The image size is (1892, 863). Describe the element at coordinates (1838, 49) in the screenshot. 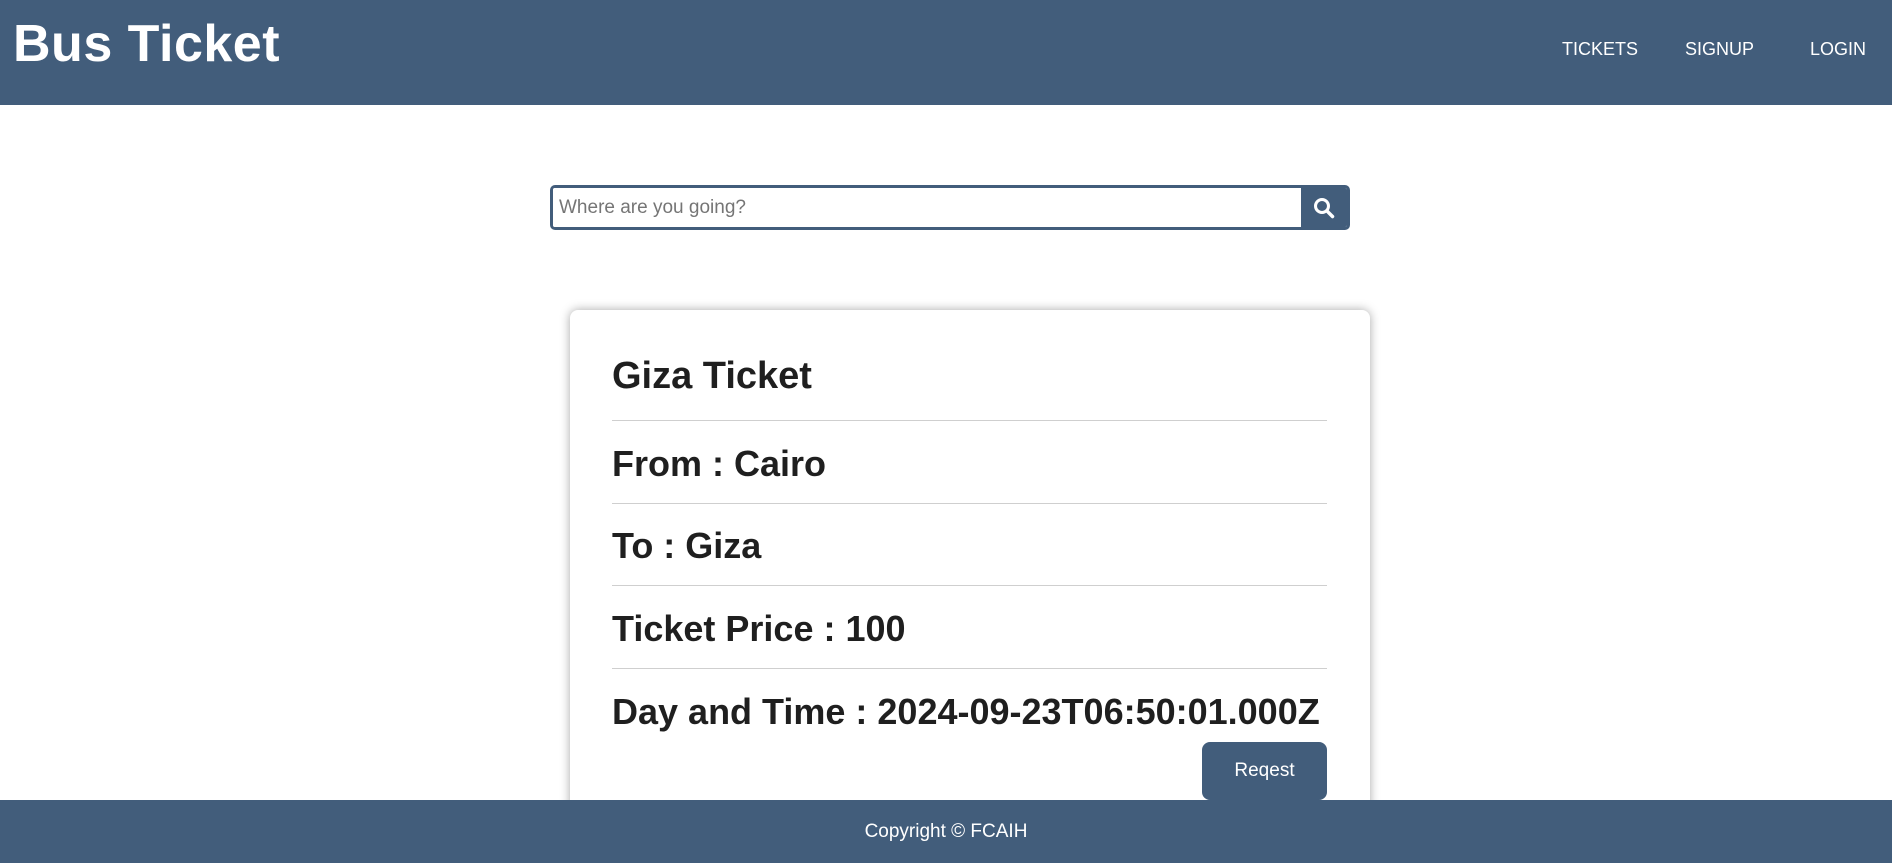

I see `nav-link-login: LOGIN` at that location.